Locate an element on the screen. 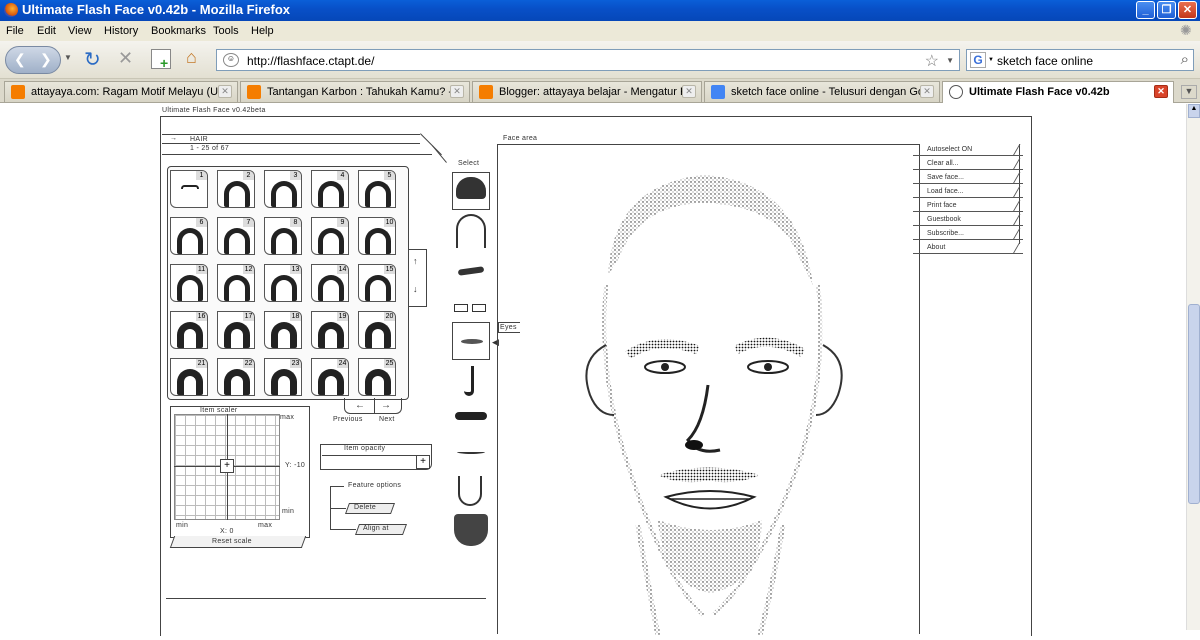 Image resolution: width=1200 pixels, height=640 pixels. tile-number: 15 is located at coordinates (389, 269).